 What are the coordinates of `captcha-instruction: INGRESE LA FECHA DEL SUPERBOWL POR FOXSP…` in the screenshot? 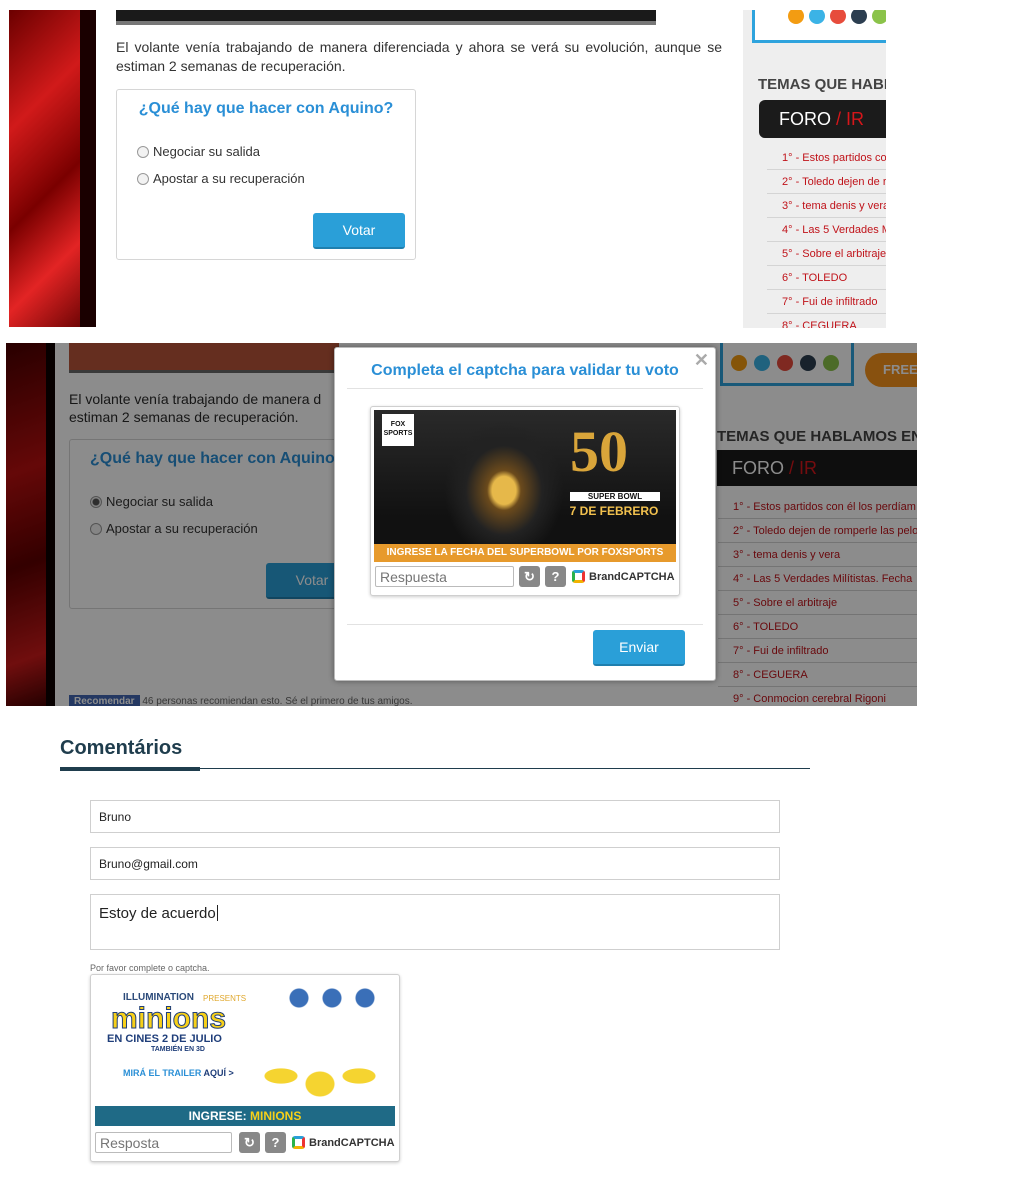 It's located at (525, 553).